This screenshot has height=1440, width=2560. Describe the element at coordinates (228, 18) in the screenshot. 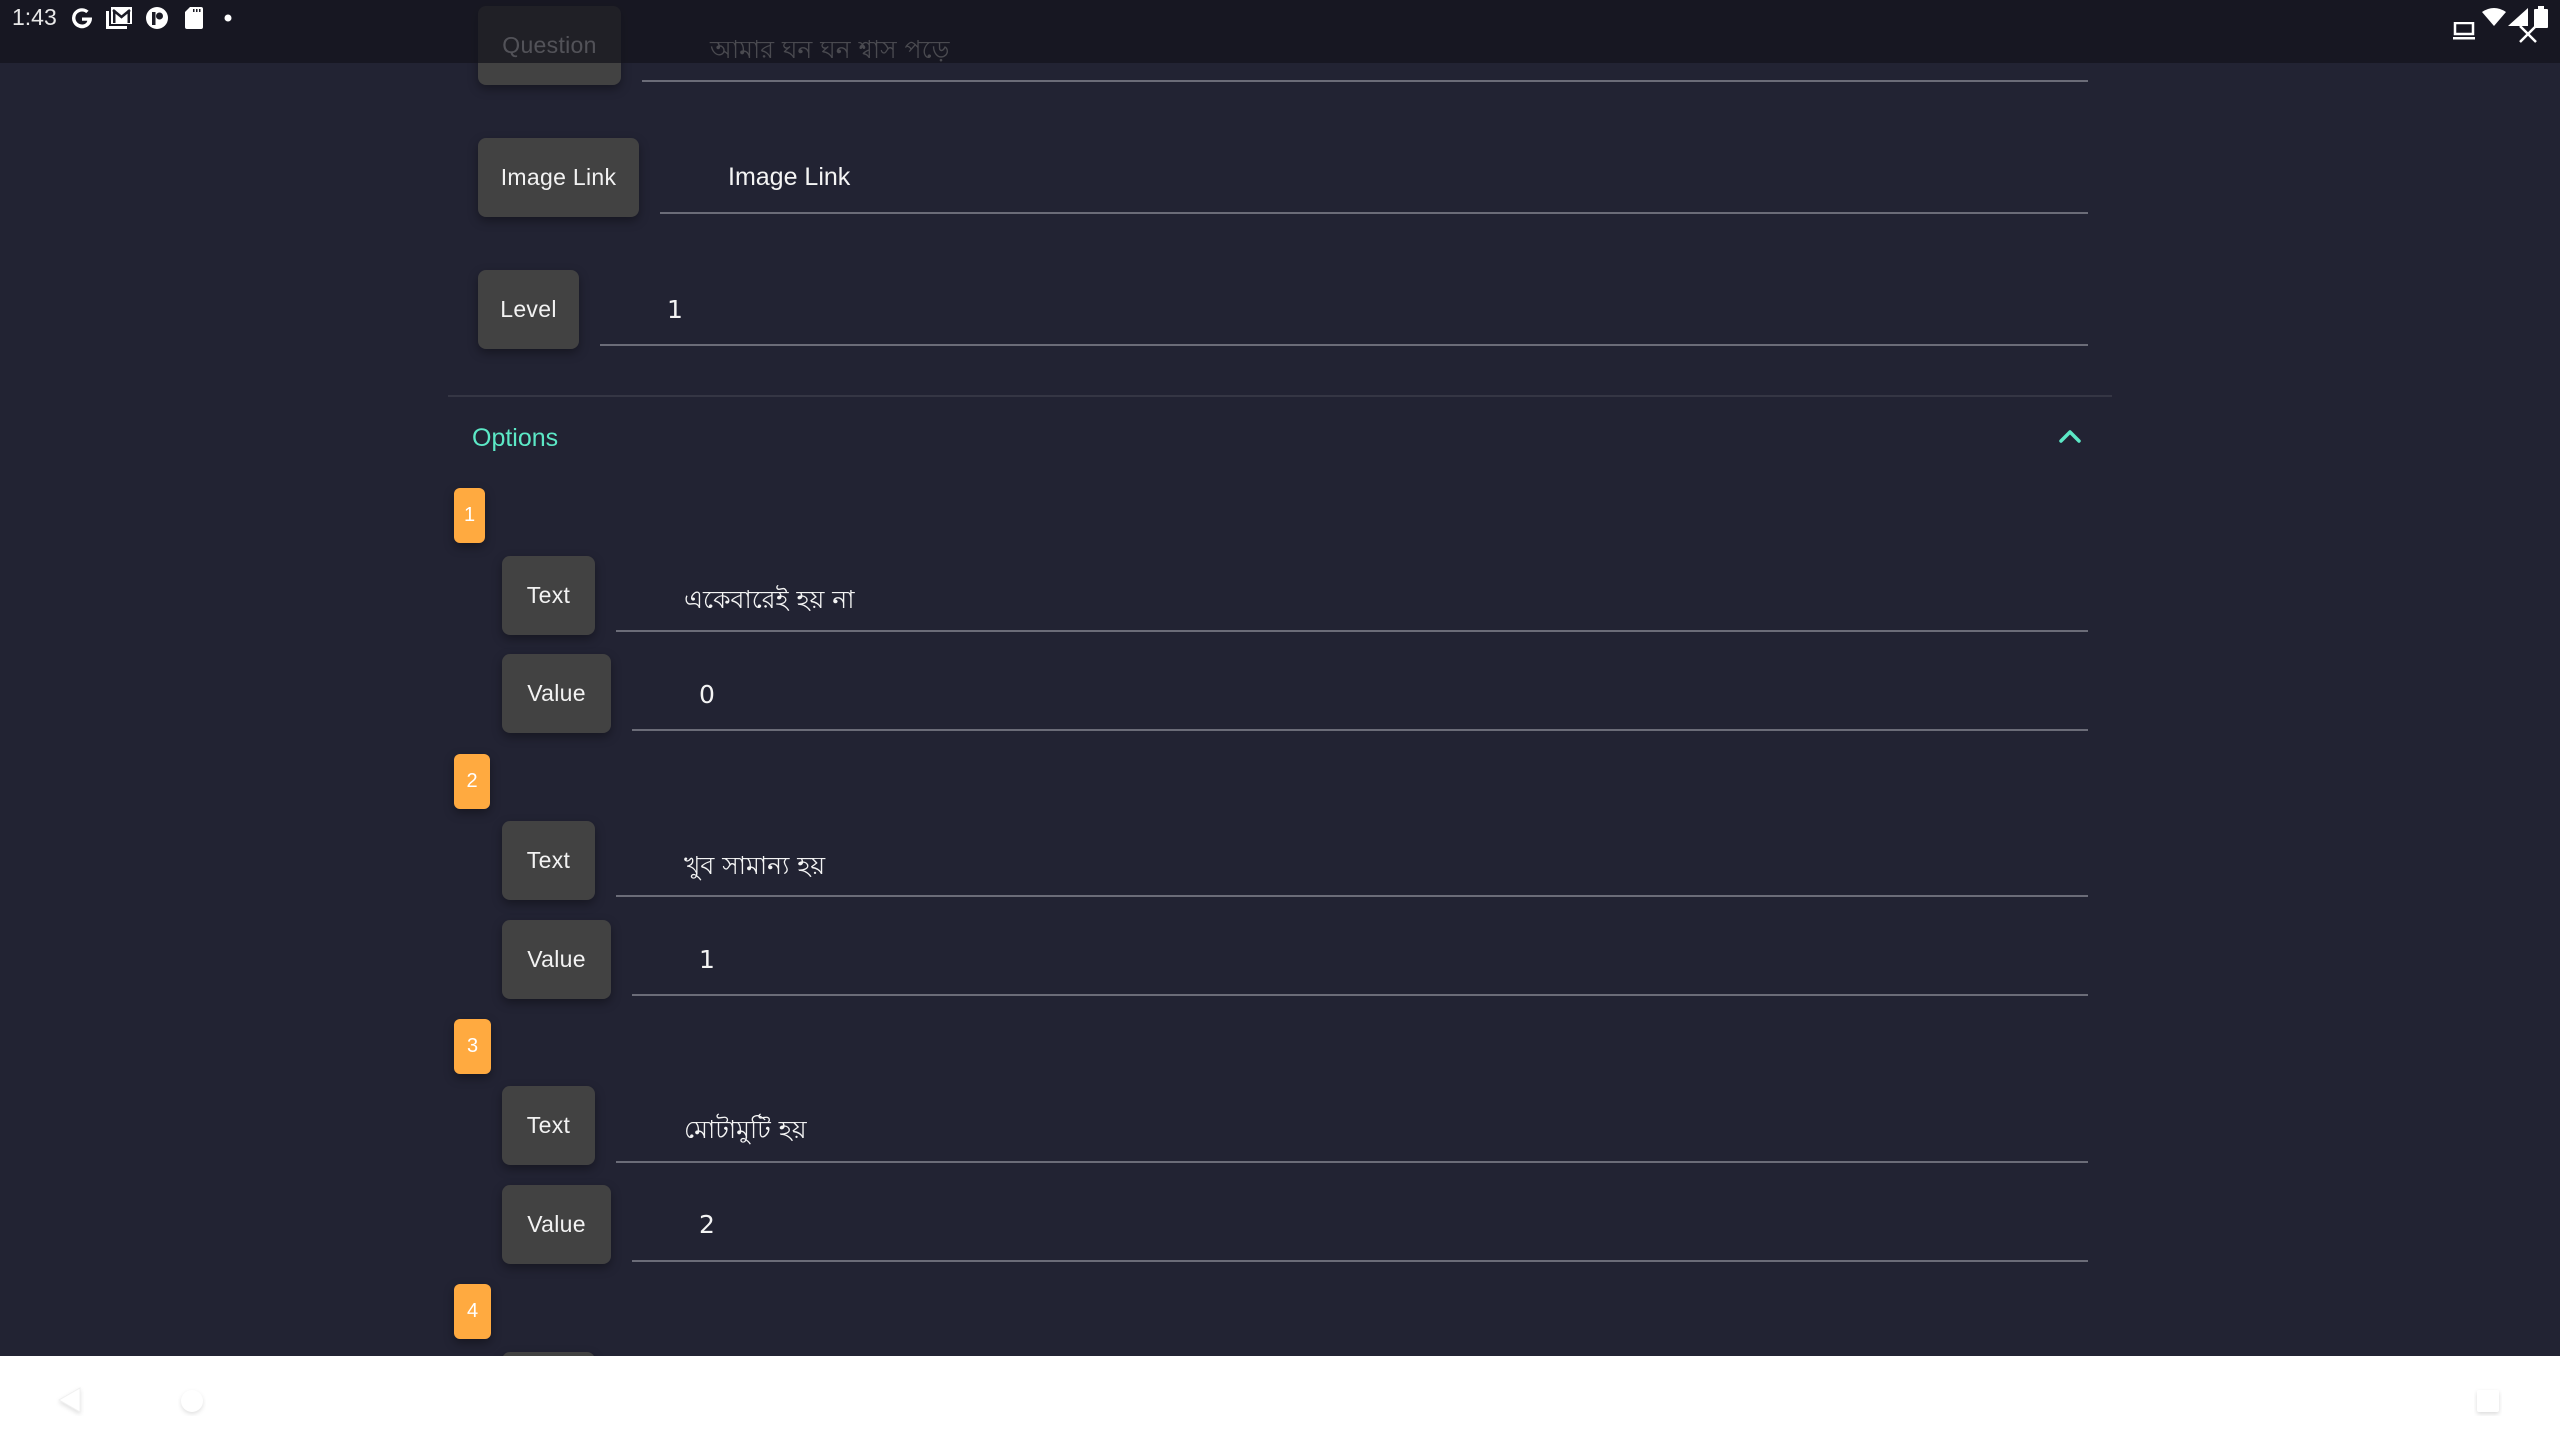

I see `more-notifications-dot-icon` at that location.